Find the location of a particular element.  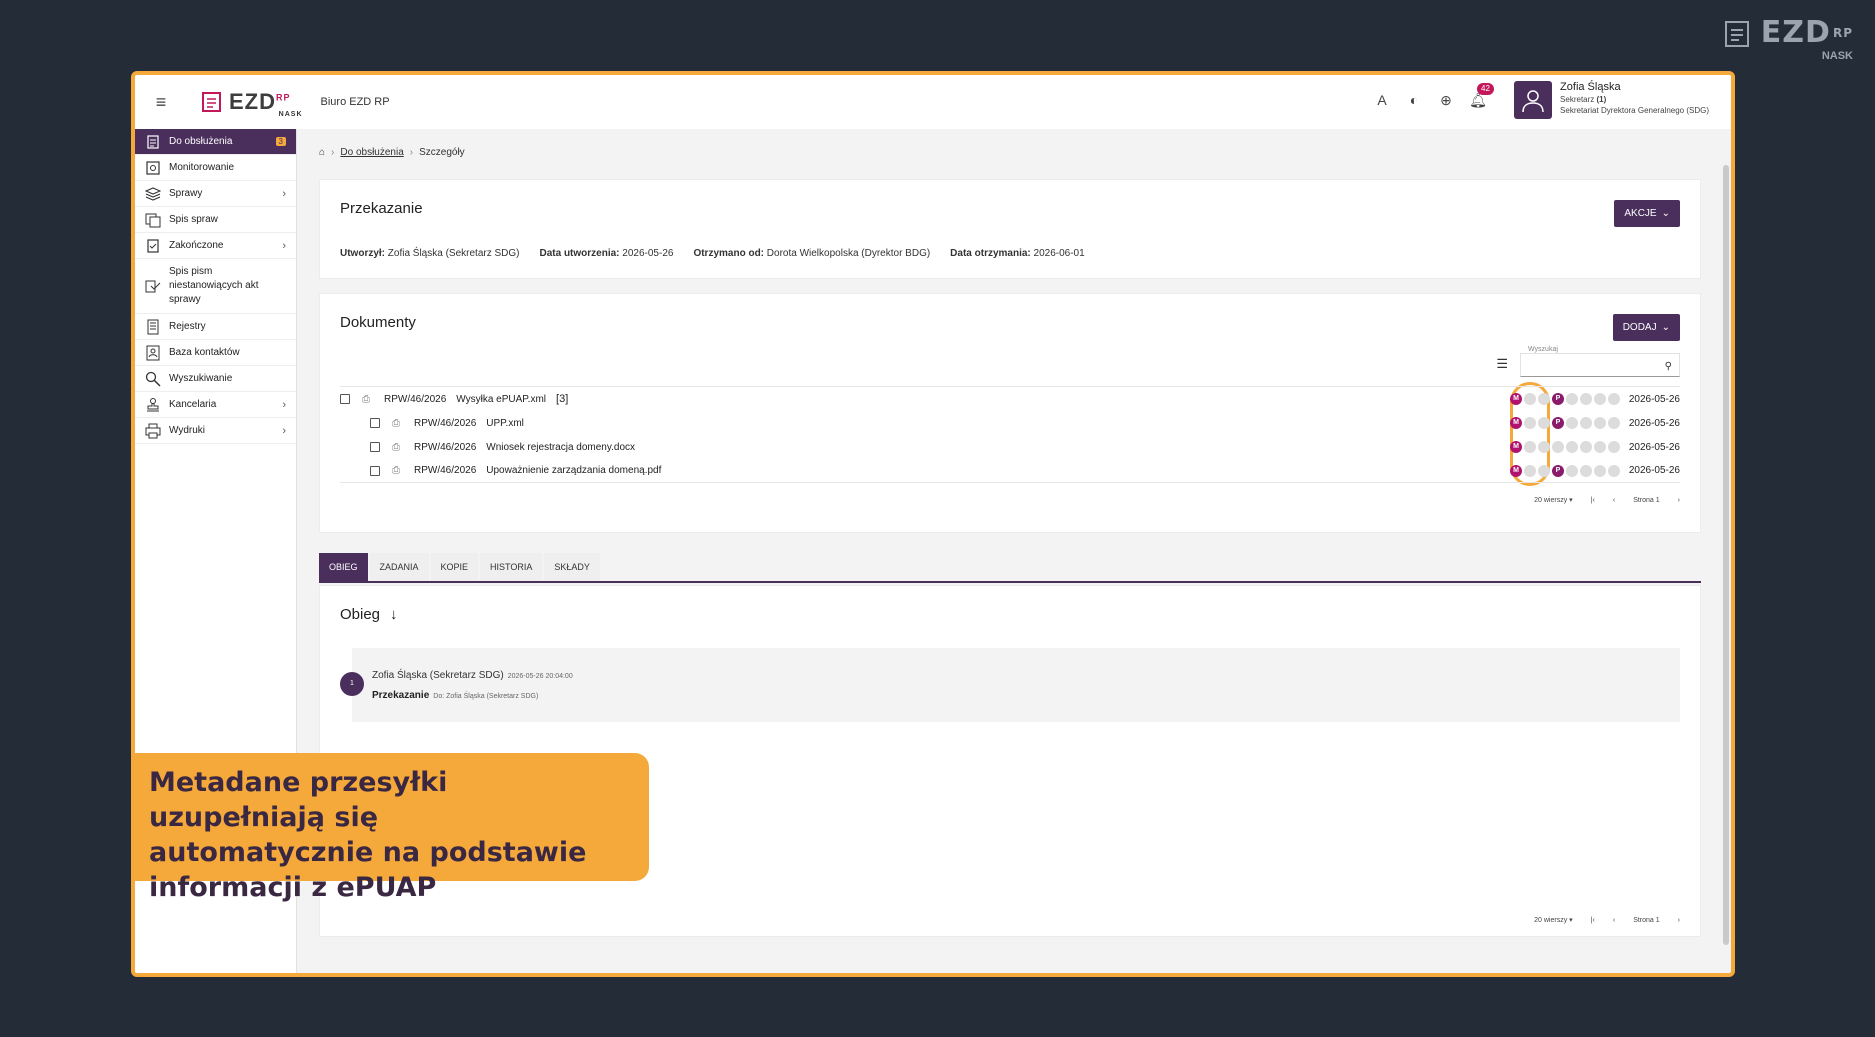

add-button: DODAJ ⌄ is located at coordinates (1646, 327).